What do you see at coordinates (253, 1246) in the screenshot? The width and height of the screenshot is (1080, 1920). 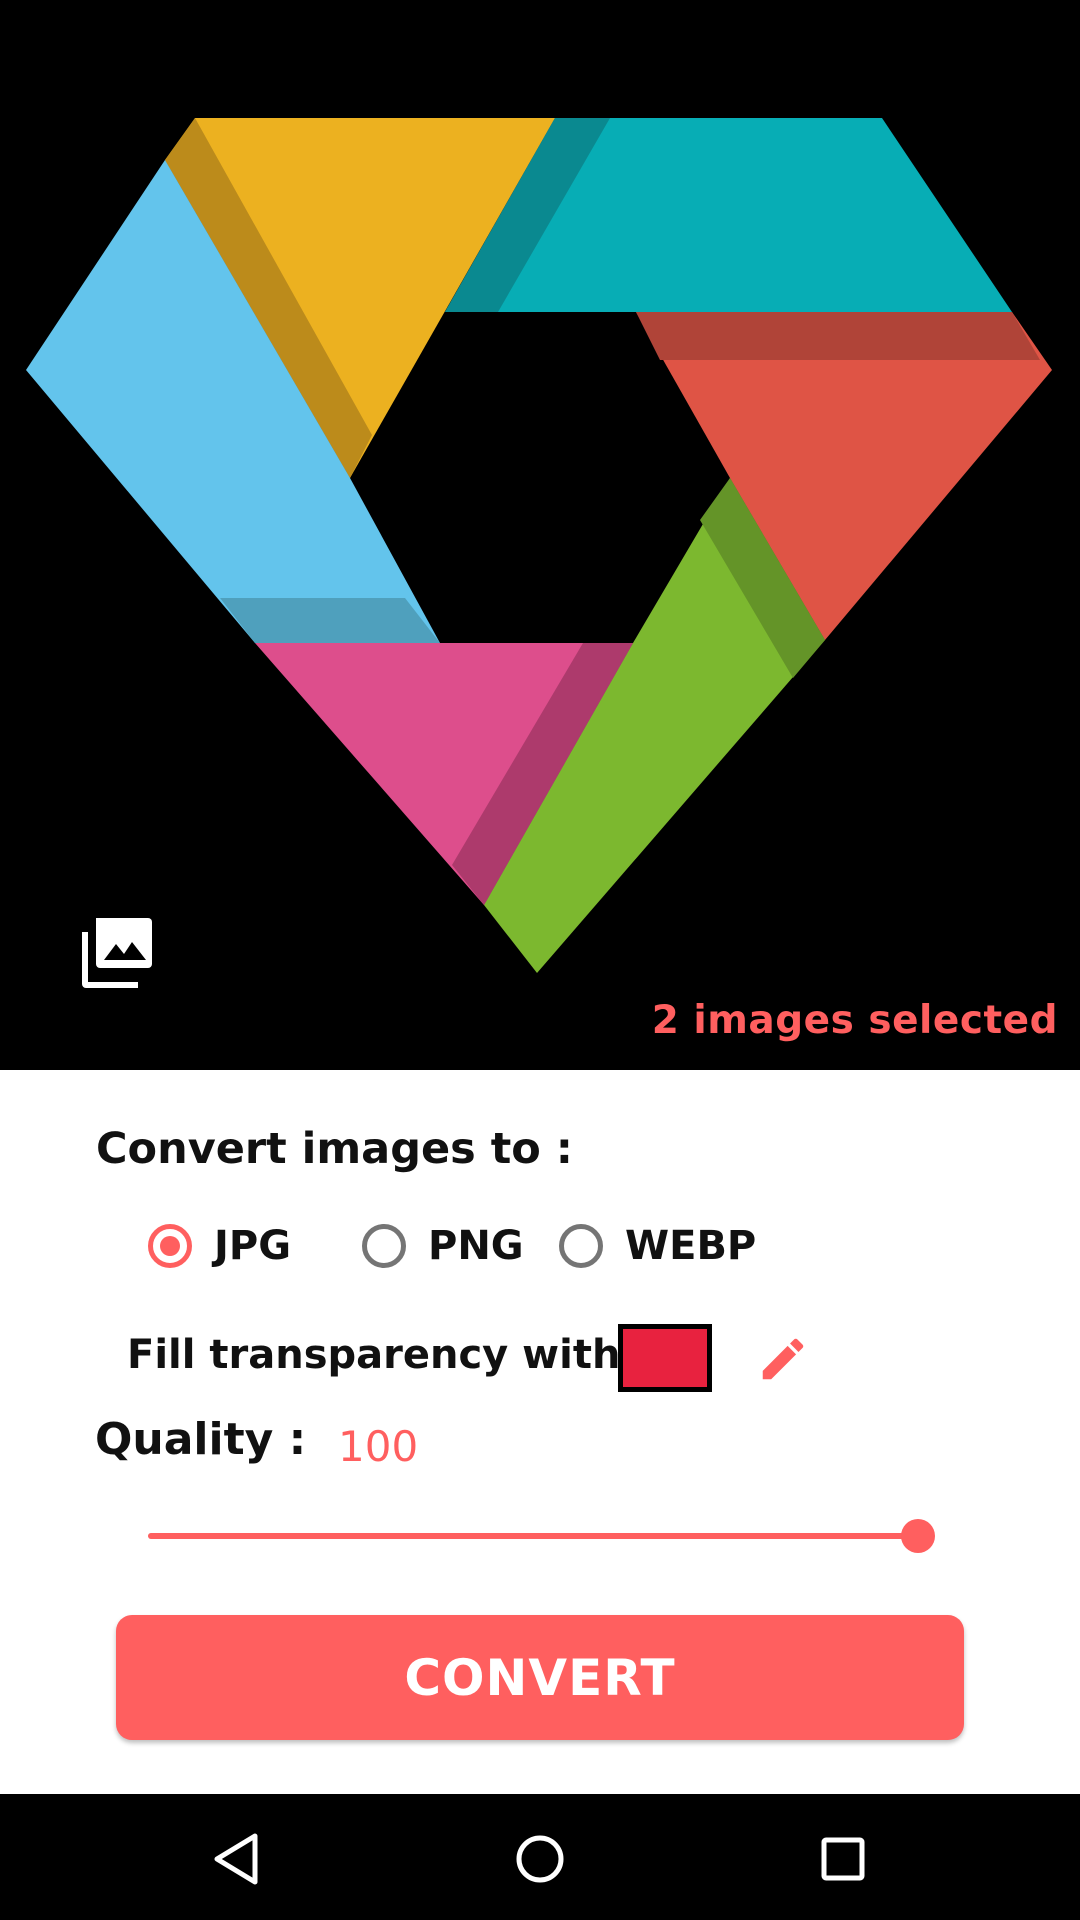 I see `radio-jpg-label: JPG` at bounding box center [253, 1246].